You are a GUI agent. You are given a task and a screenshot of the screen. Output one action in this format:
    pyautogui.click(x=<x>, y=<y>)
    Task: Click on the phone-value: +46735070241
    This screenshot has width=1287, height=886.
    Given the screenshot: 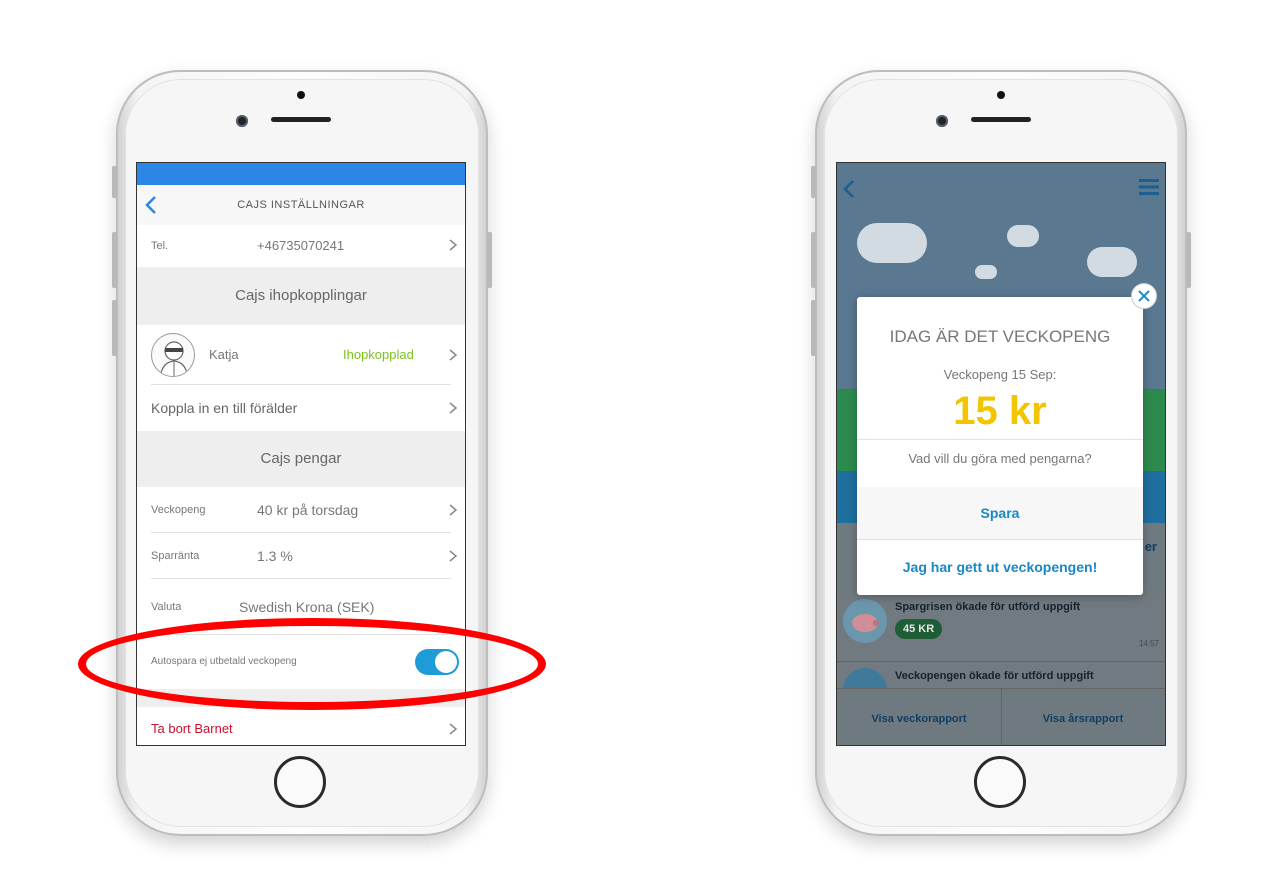 What is the action you would take?
    pyautogui.click(x=301, y=245)
    